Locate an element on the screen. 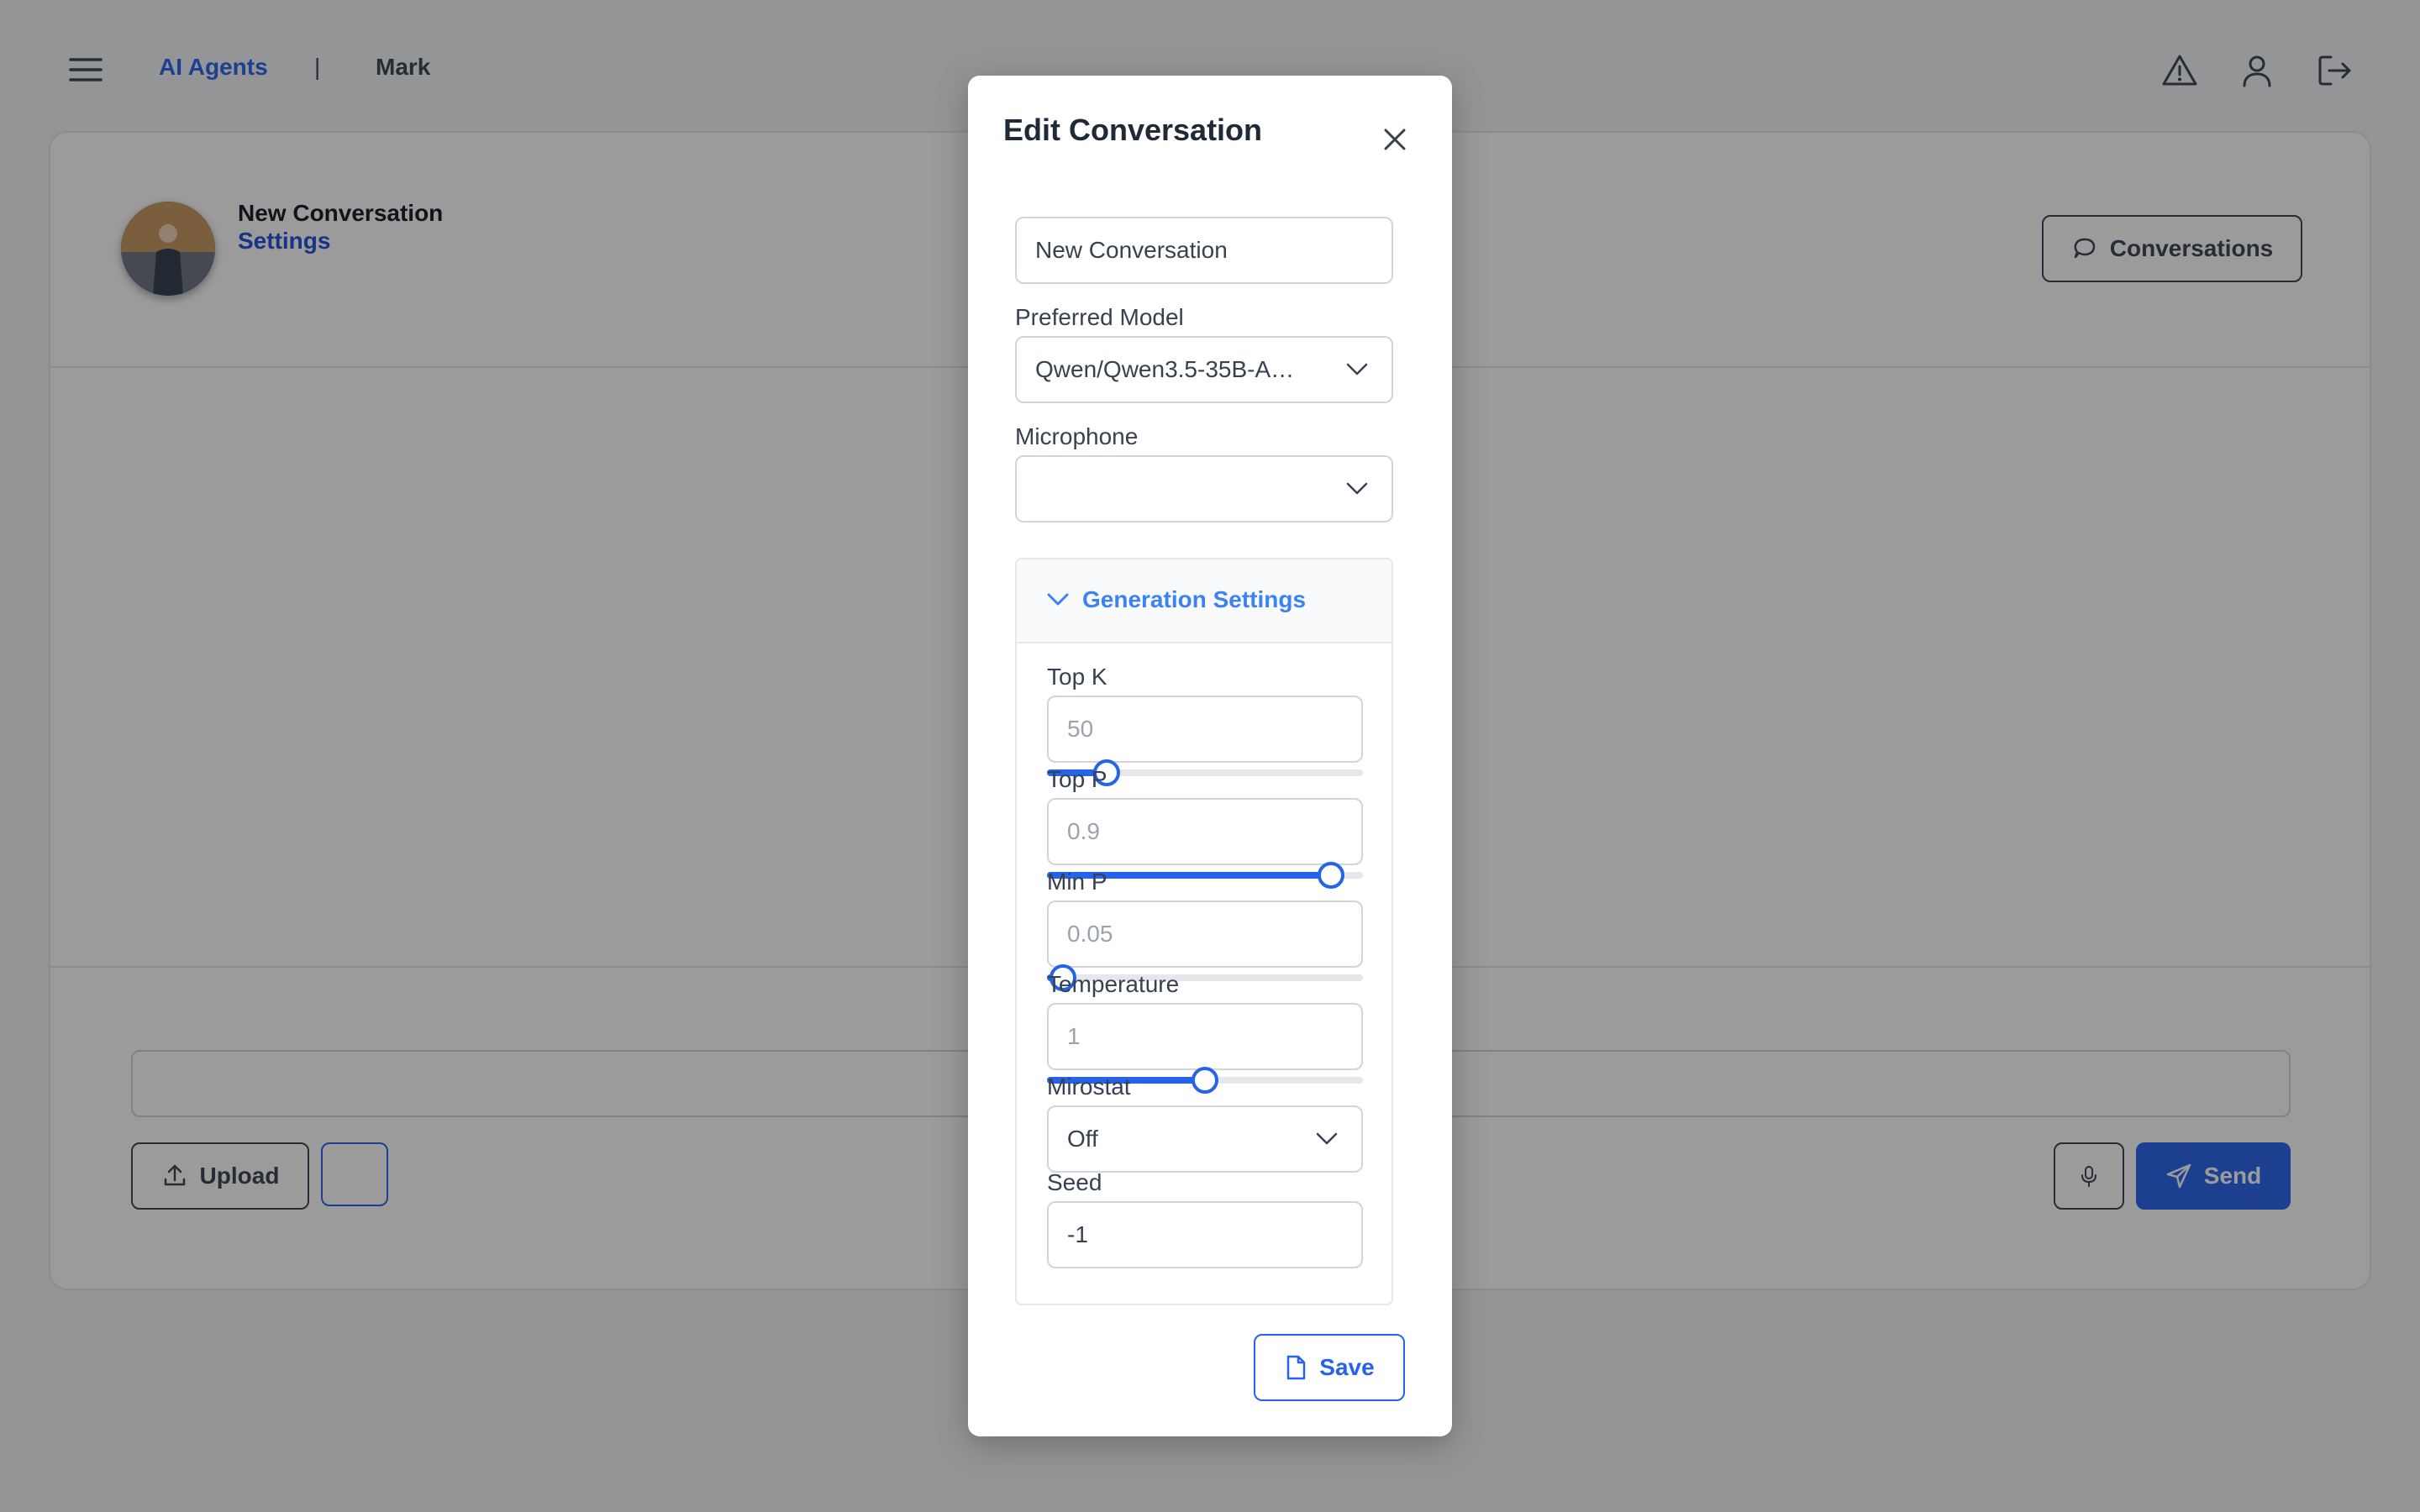 The image size is (2420, 1512). save-button: Save is located at coordinates (1329, 1367).